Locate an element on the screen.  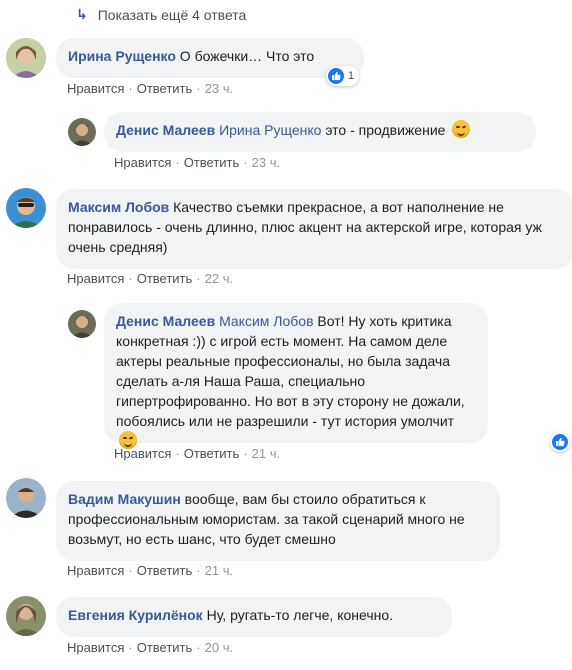
show-more-replies-link: ↳ Показать ещё 4 ответа is located at coordinates (161, 14).